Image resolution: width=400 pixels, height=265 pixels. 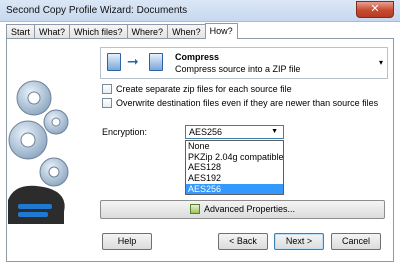 What do you see at coordinates (194, 209) in the screenshot?
I see `properties-icon` at bounding box center [194, 209].